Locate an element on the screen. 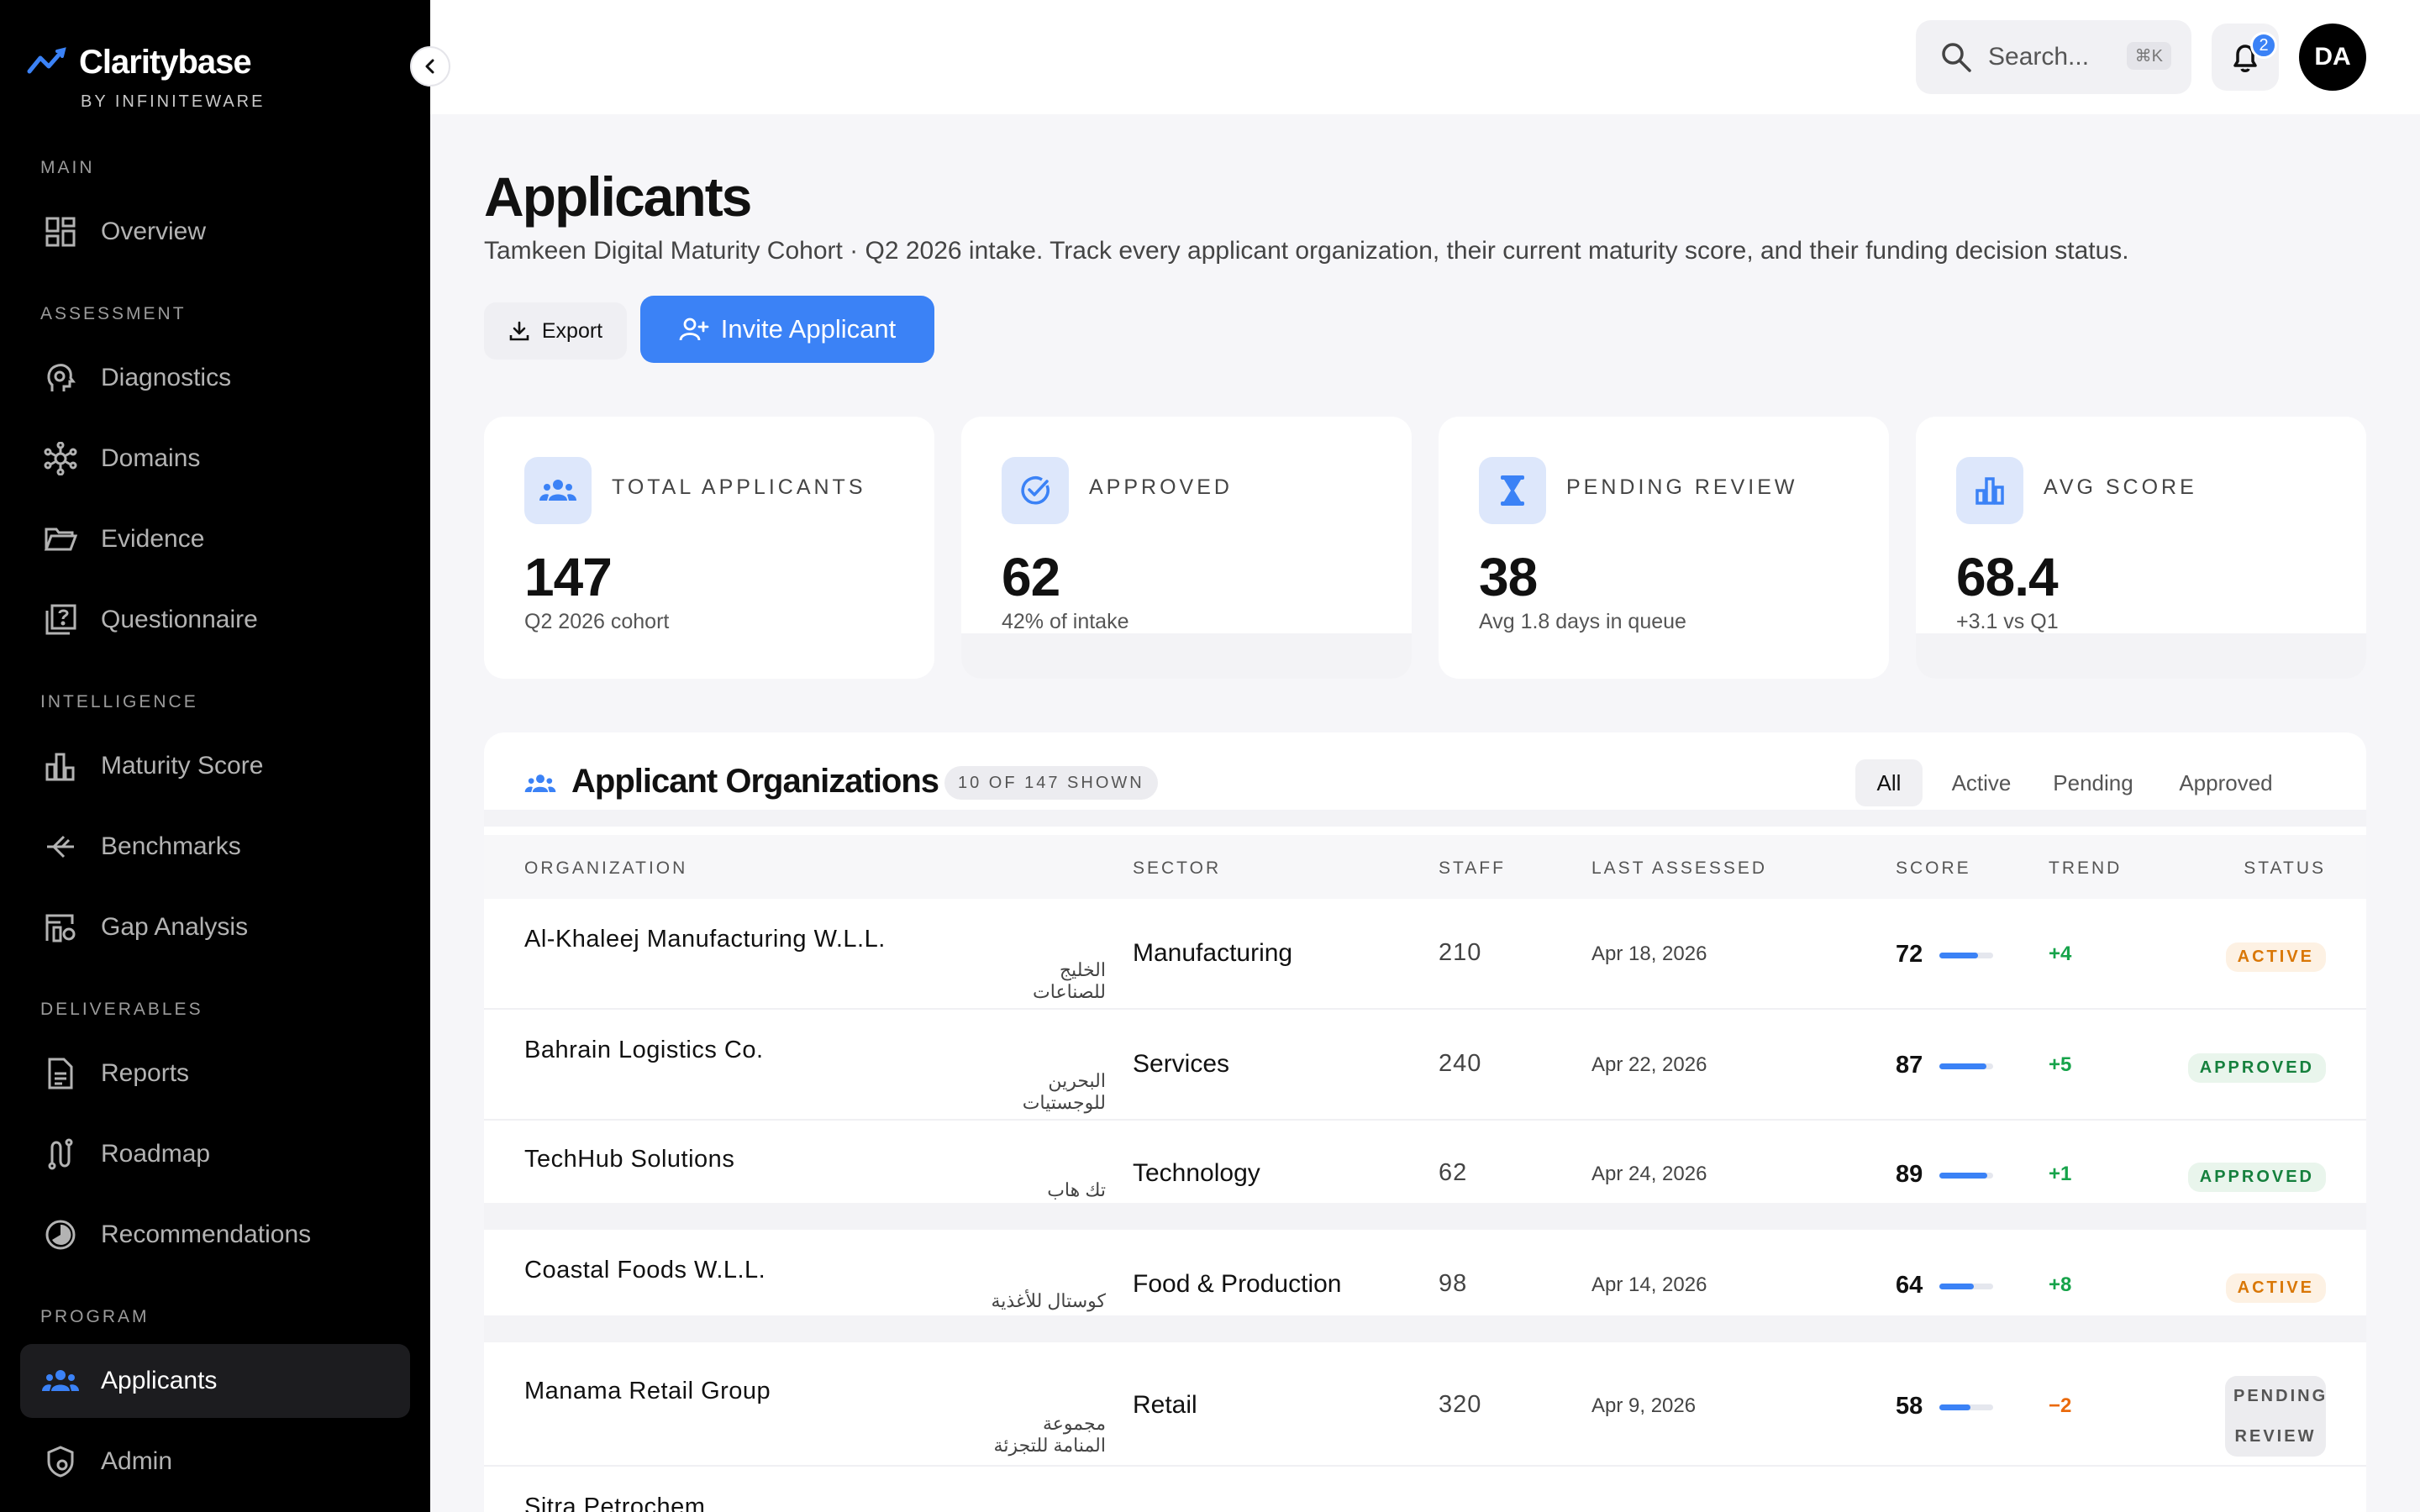  sidebar-item-maturity-score: Maturity Score is located at coordinates (215, 766).